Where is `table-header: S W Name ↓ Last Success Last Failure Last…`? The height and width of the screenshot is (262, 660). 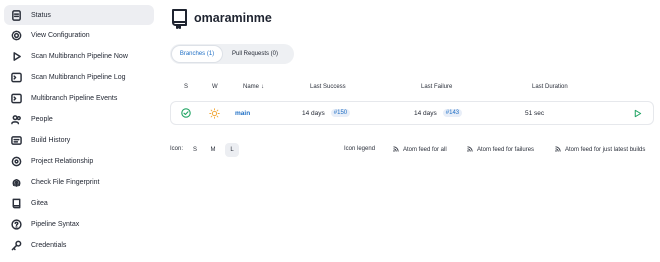
table-header: S W Name ↓ Last Success Last Failure Last… is located at coordinates (412, 90).